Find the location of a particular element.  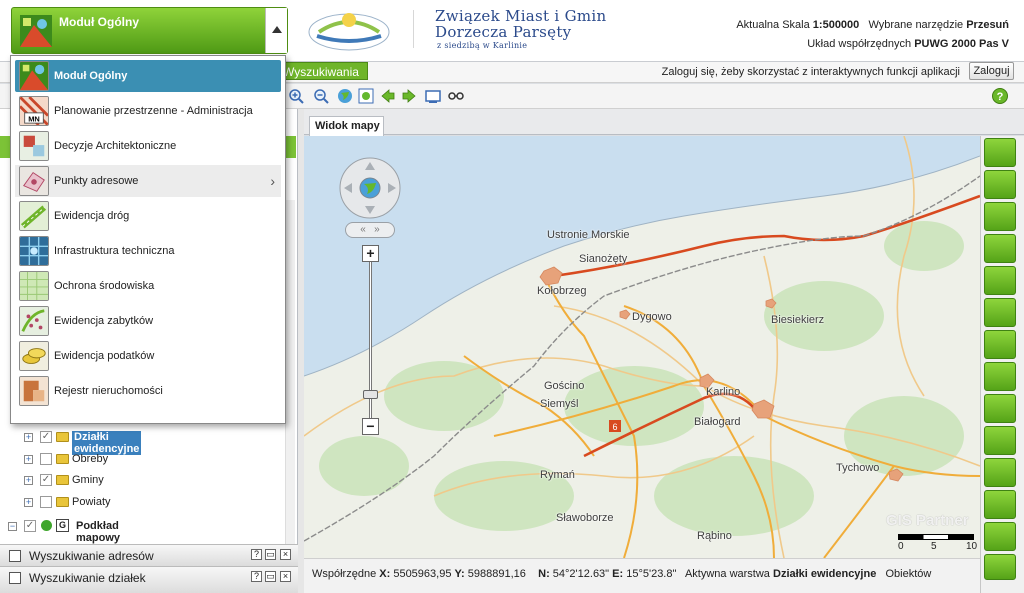

address-search-title: Wyszukiwanie adresów is located at coordinates (91, 556).